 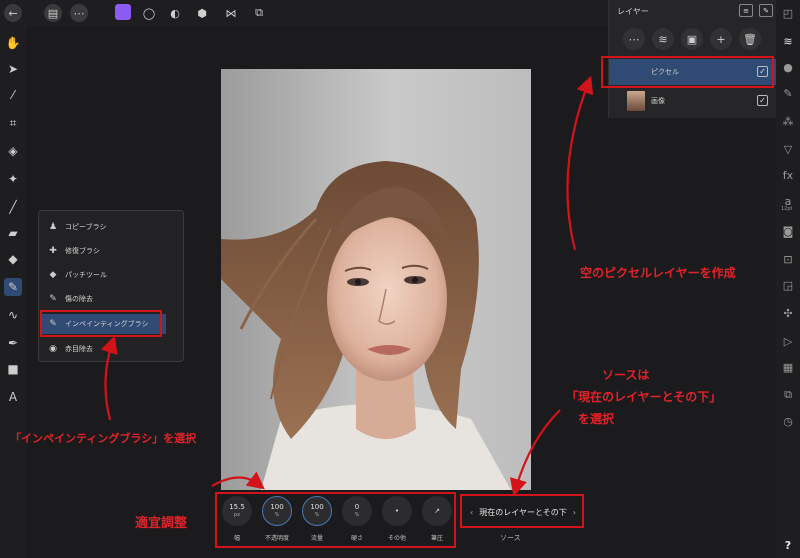 I want to click on annotation-select-inpainting: 「インペインティングブラシ」を選択, so click(x=103, y=438).